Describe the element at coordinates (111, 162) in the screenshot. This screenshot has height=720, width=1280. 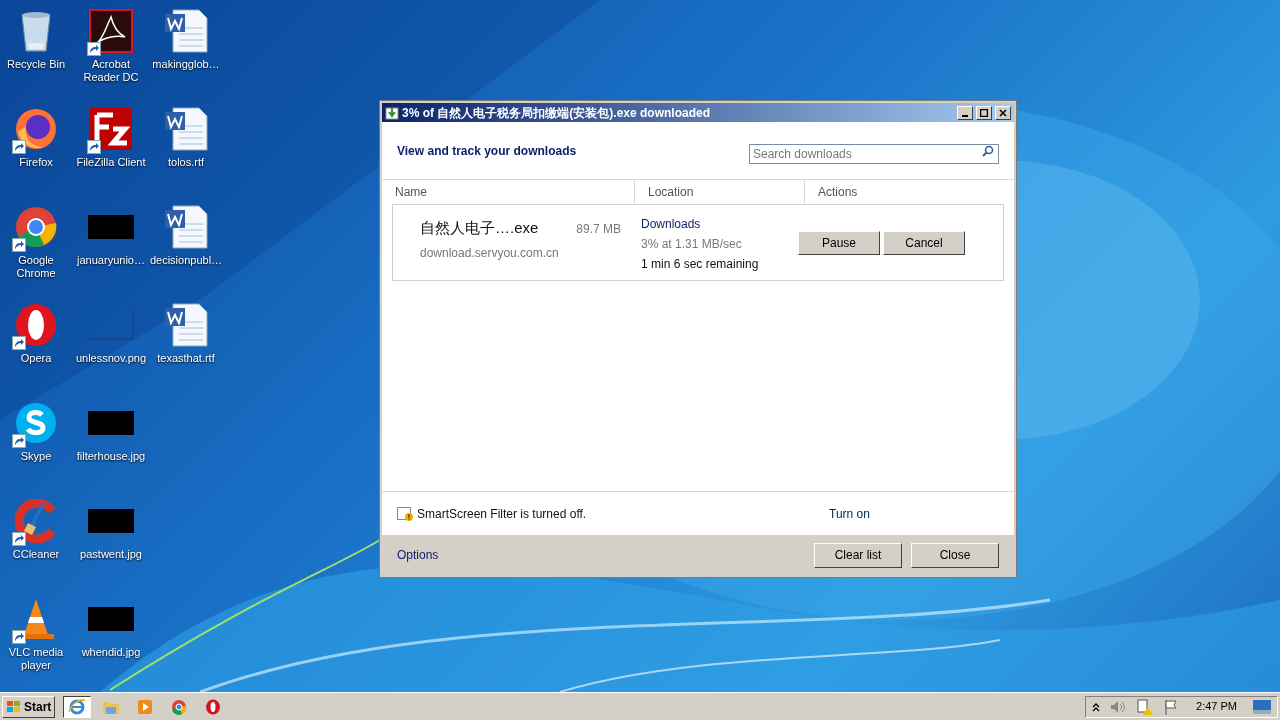
I see `desktop-icon-label: FileZilla Client` at that location.